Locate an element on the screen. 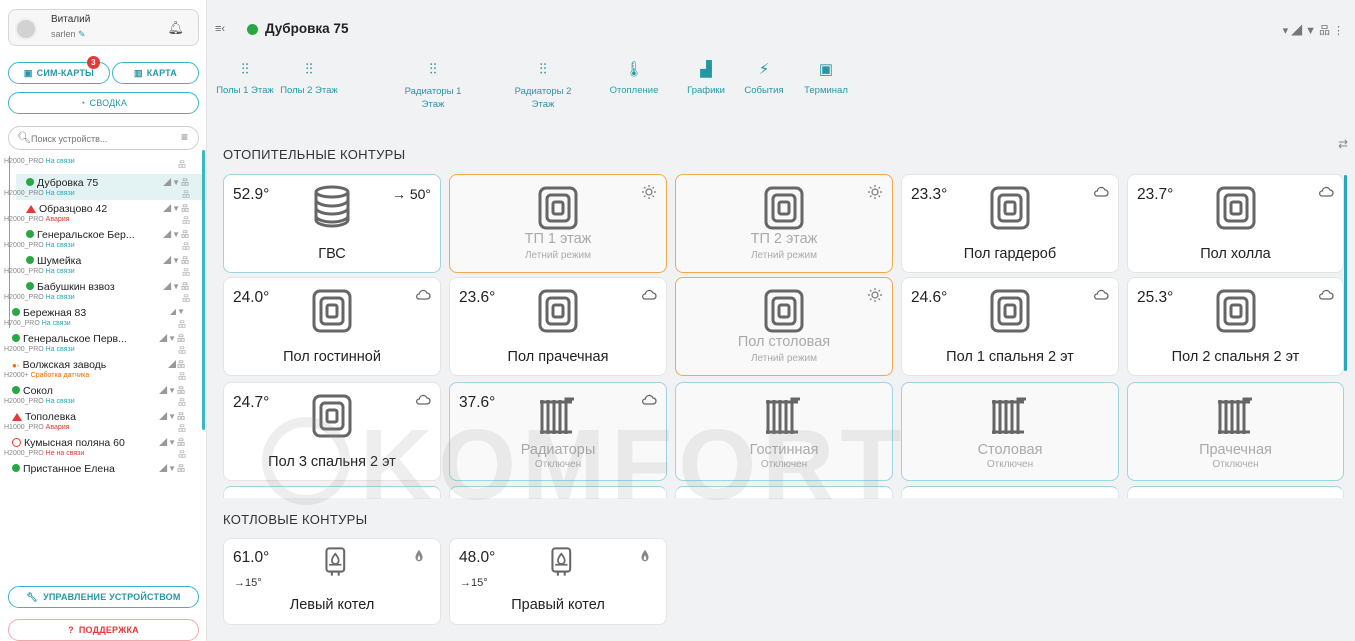 Image resolution: width=1355 pixels, height=641 pixels. circuit-status: Летний режим is located at coordinates (783, 358).